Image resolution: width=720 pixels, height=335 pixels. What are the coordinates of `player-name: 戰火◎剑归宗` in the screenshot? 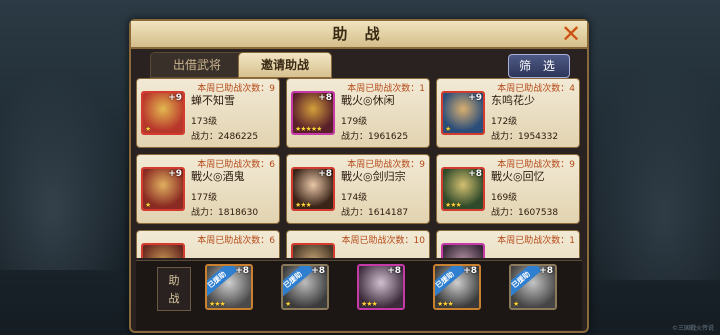 It's located at (373, 176).